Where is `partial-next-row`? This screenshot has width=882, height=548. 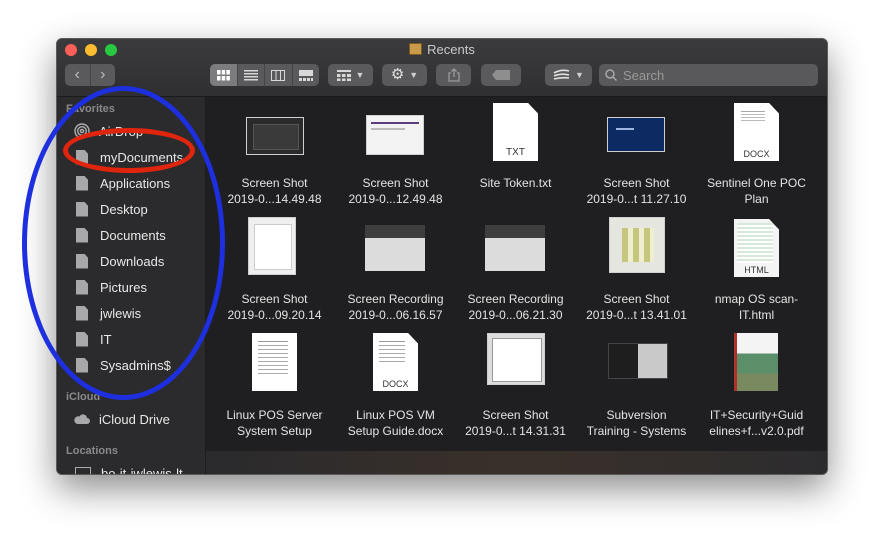 partial-next-row is located at coordinates (516, 462).